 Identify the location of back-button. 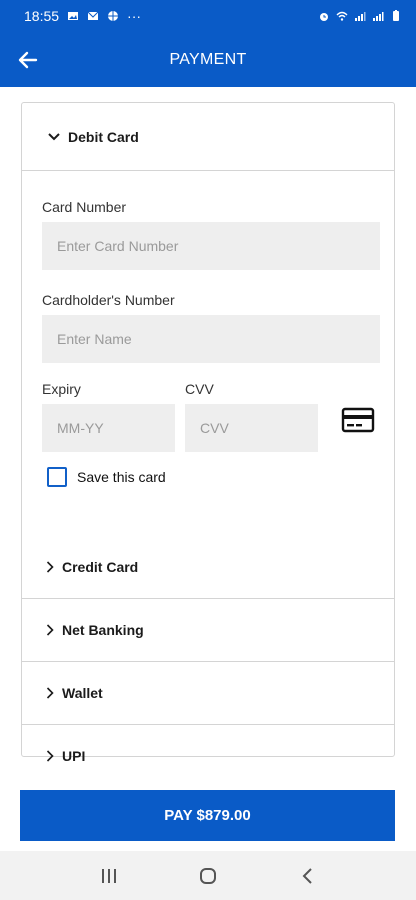
(28, 60).